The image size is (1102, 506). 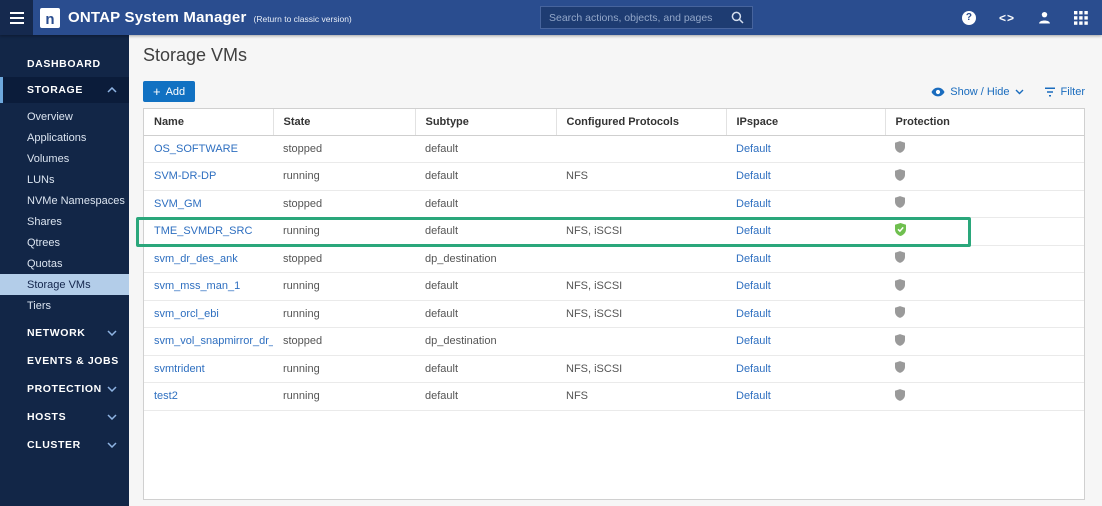 I want to click on svm-name-link: SVM-DR-DP, so click(x=185, y=176).